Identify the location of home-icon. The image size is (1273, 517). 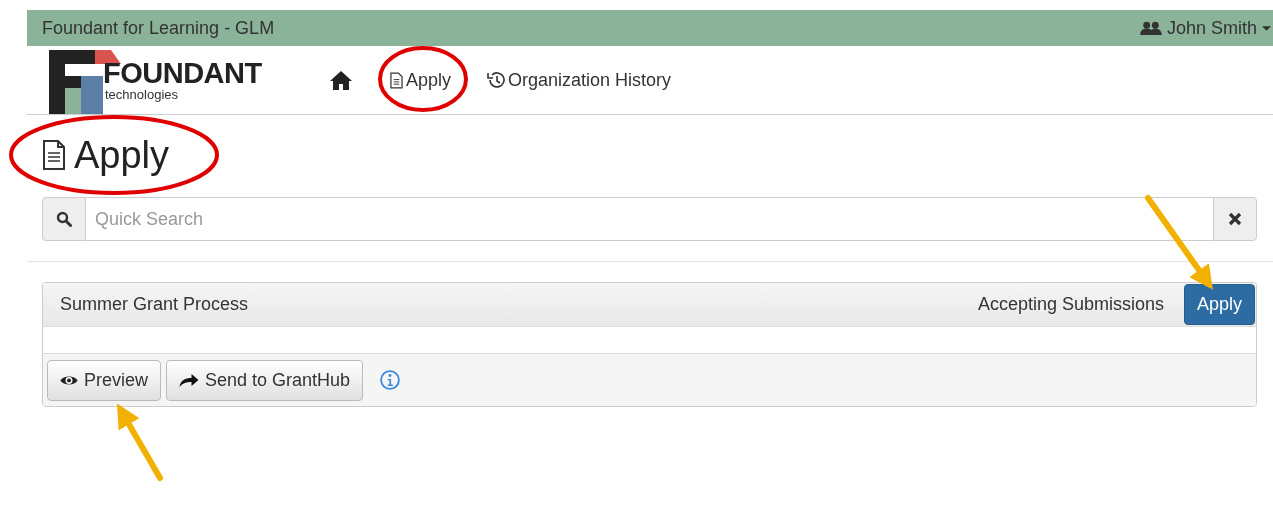
(341, 80).